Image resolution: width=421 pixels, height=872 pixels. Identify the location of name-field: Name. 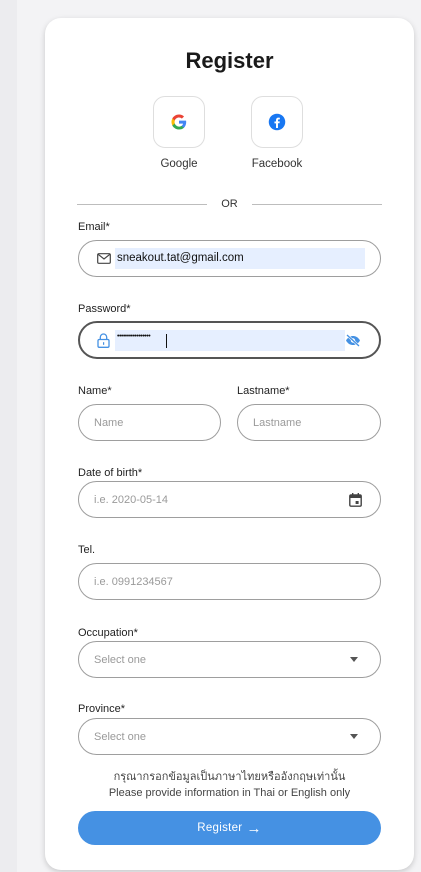
(149, 422).